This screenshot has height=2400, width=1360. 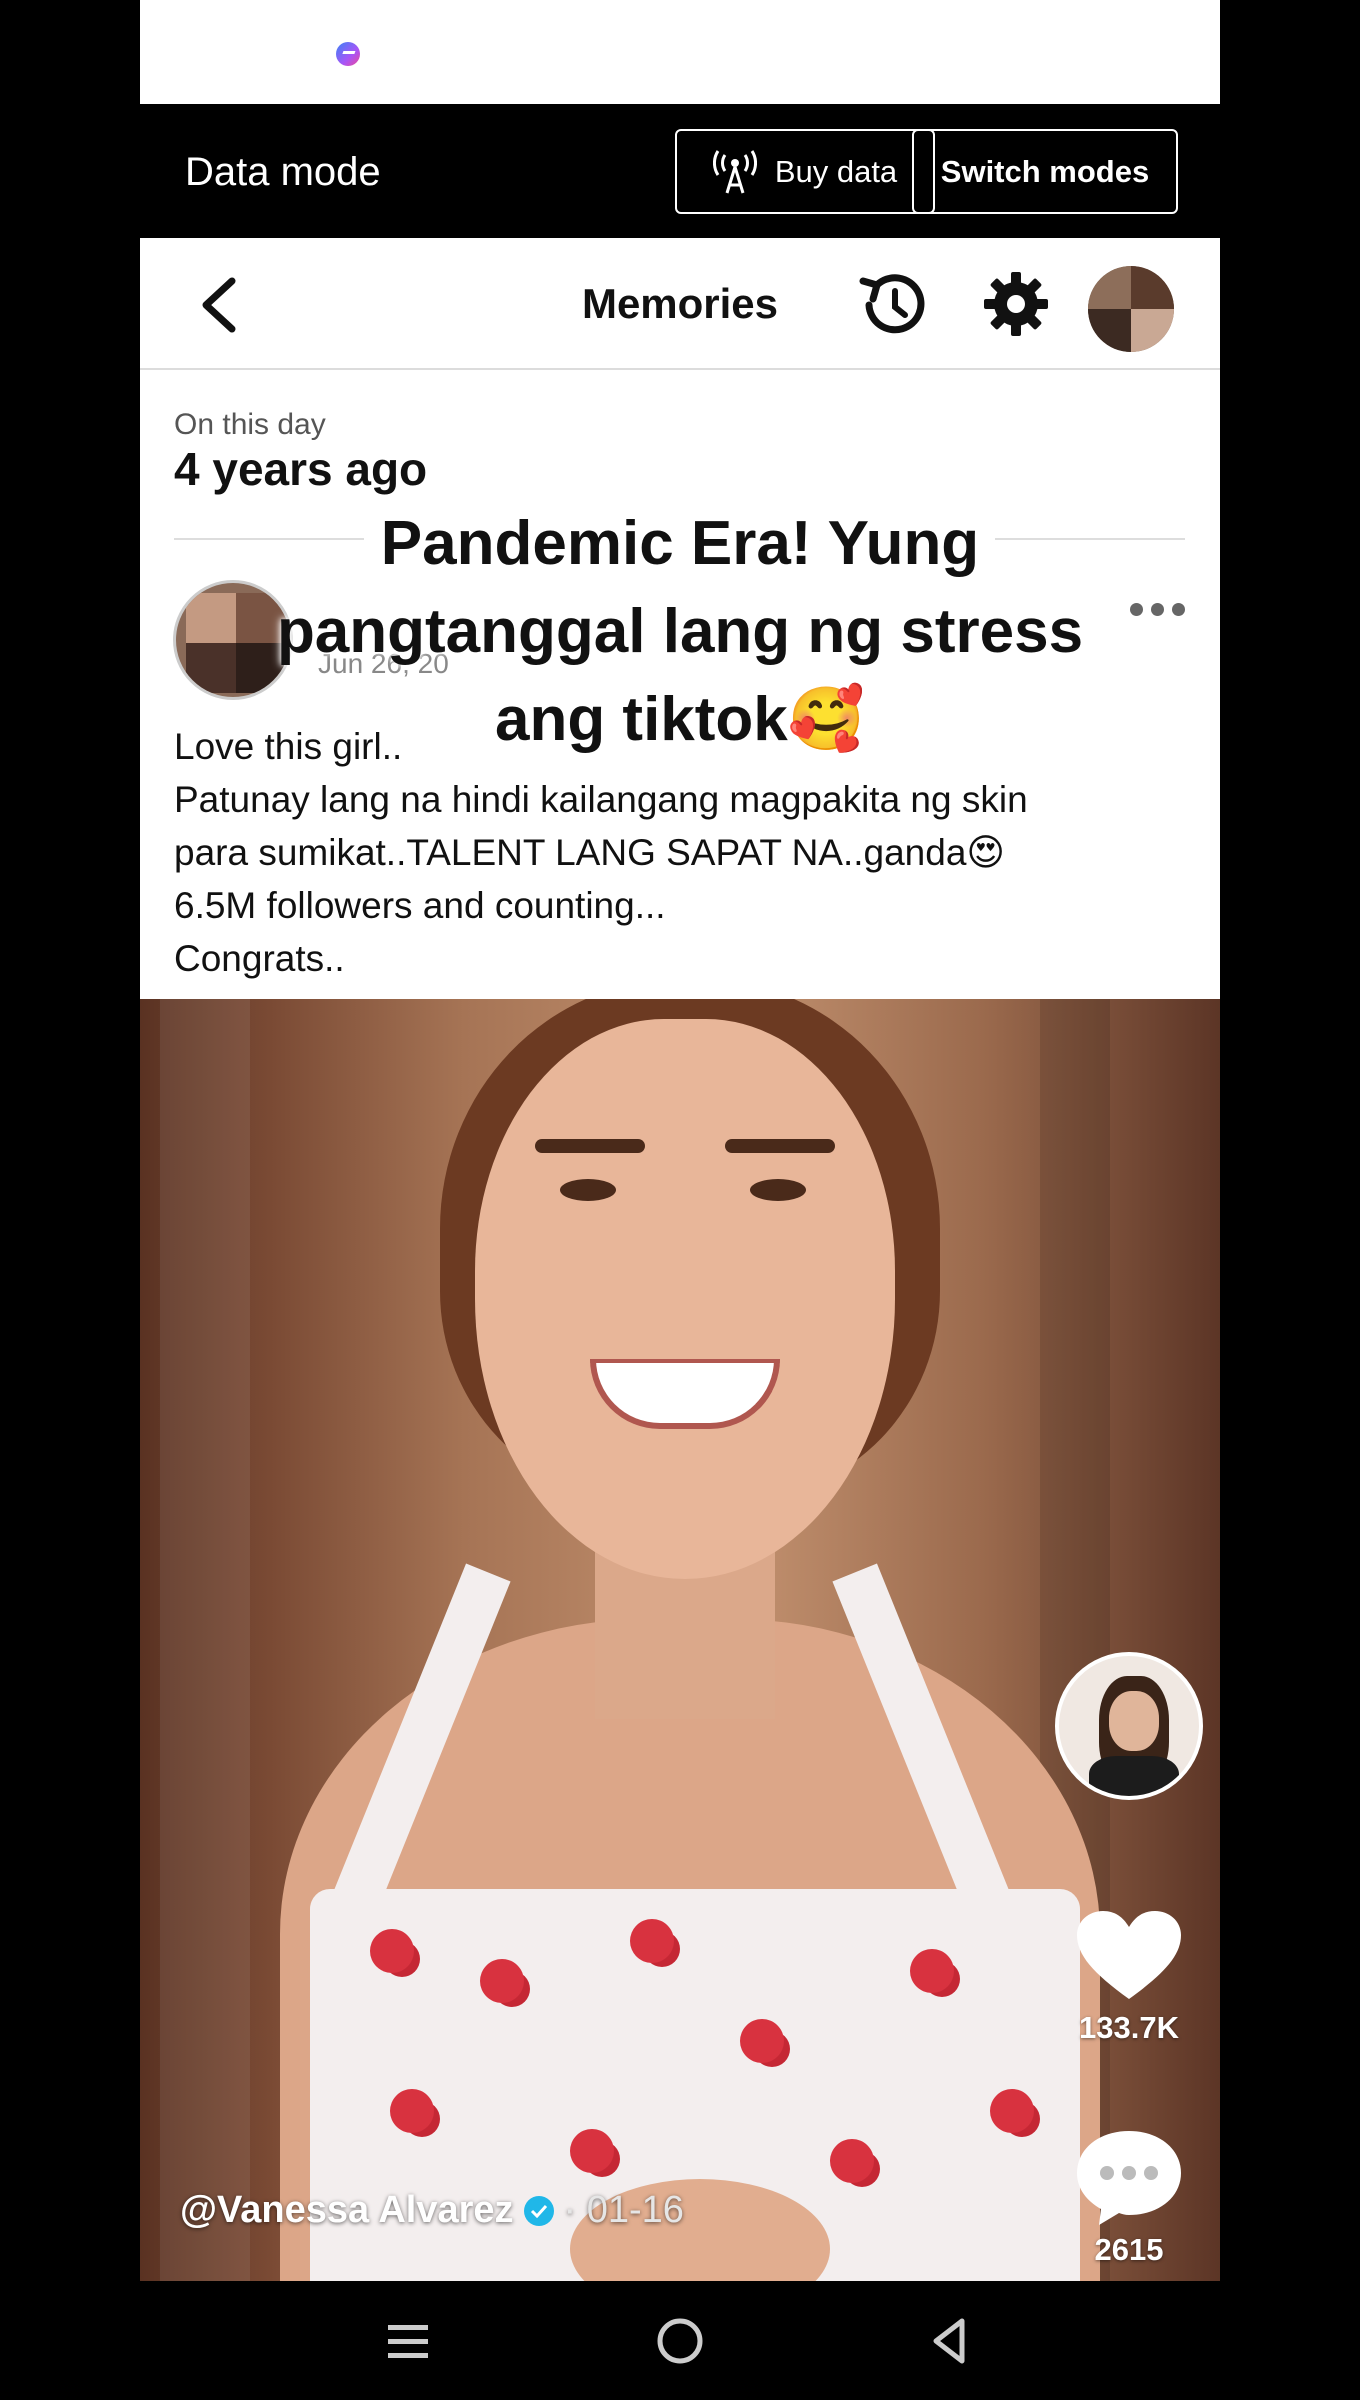 I want to click on status-bar, so click(x=680, y=52).